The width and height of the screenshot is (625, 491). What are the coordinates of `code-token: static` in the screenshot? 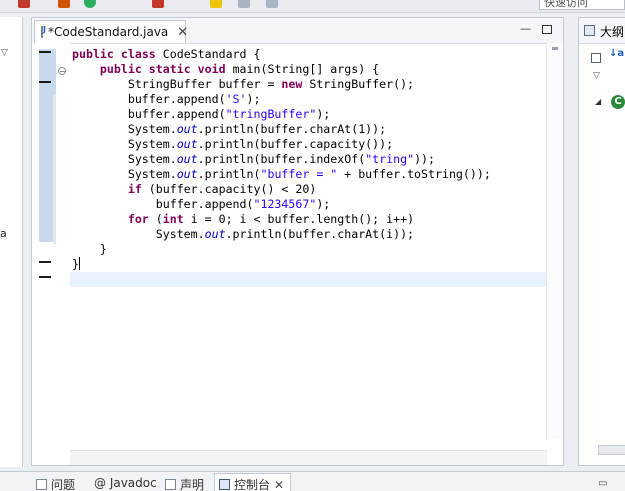 It's located at (170, 69).